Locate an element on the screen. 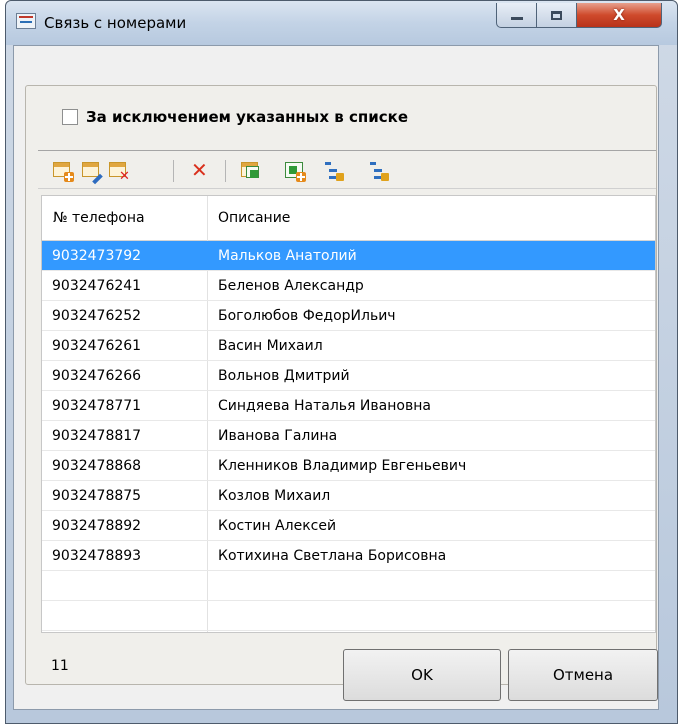  description-cell: Костин Алексей is located at coordinates (277, 526).